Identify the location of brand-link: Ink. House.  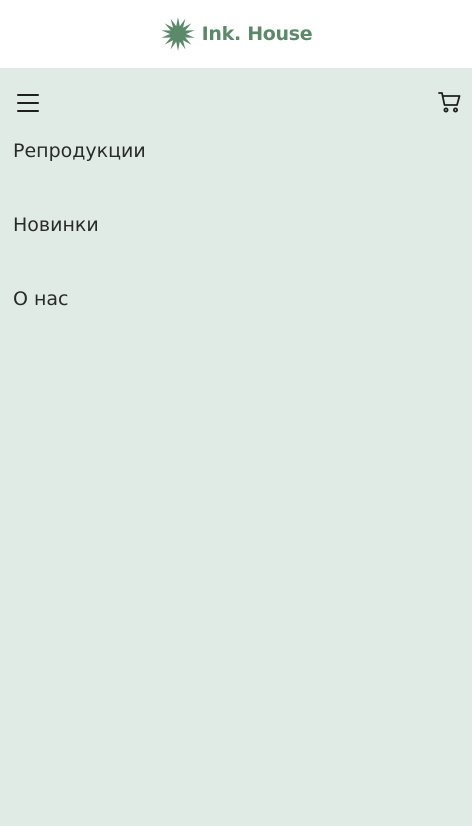
(236, 34).